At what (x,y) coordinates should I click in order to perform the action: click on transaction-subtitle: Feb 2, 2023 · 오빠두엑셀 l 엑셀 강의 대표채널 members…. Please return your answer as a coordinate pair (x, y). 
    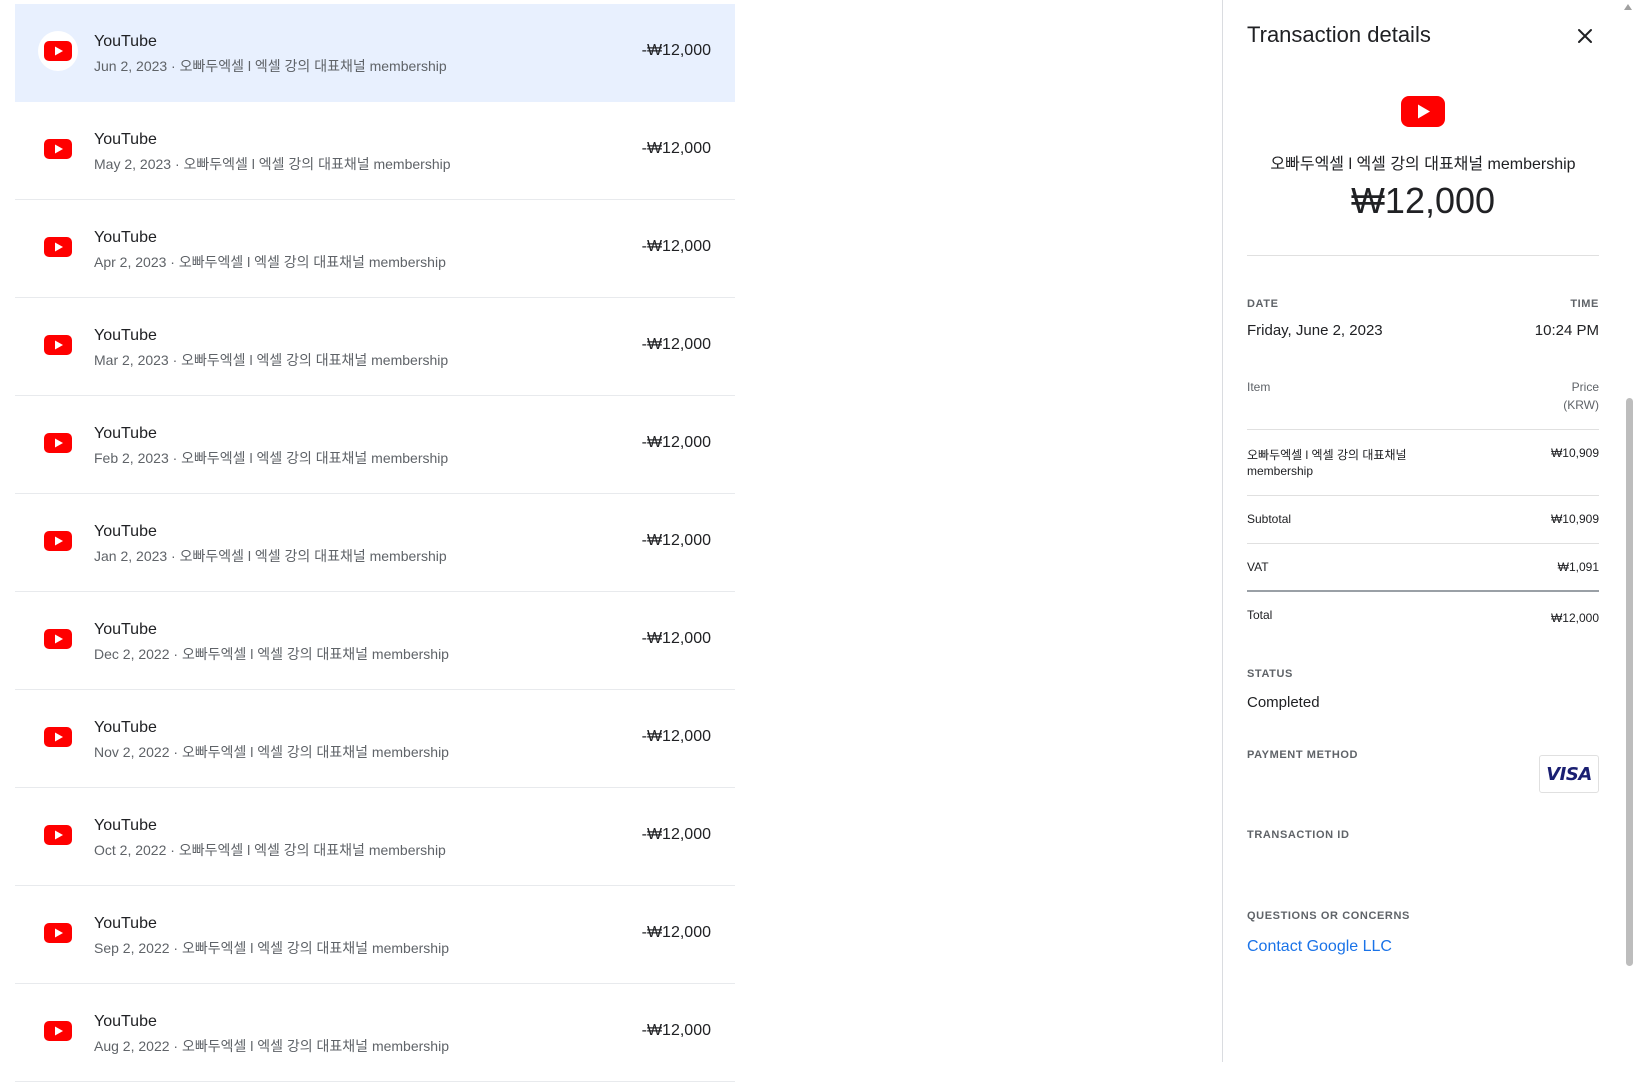
    Looking at the image, I should click on (271, 458).